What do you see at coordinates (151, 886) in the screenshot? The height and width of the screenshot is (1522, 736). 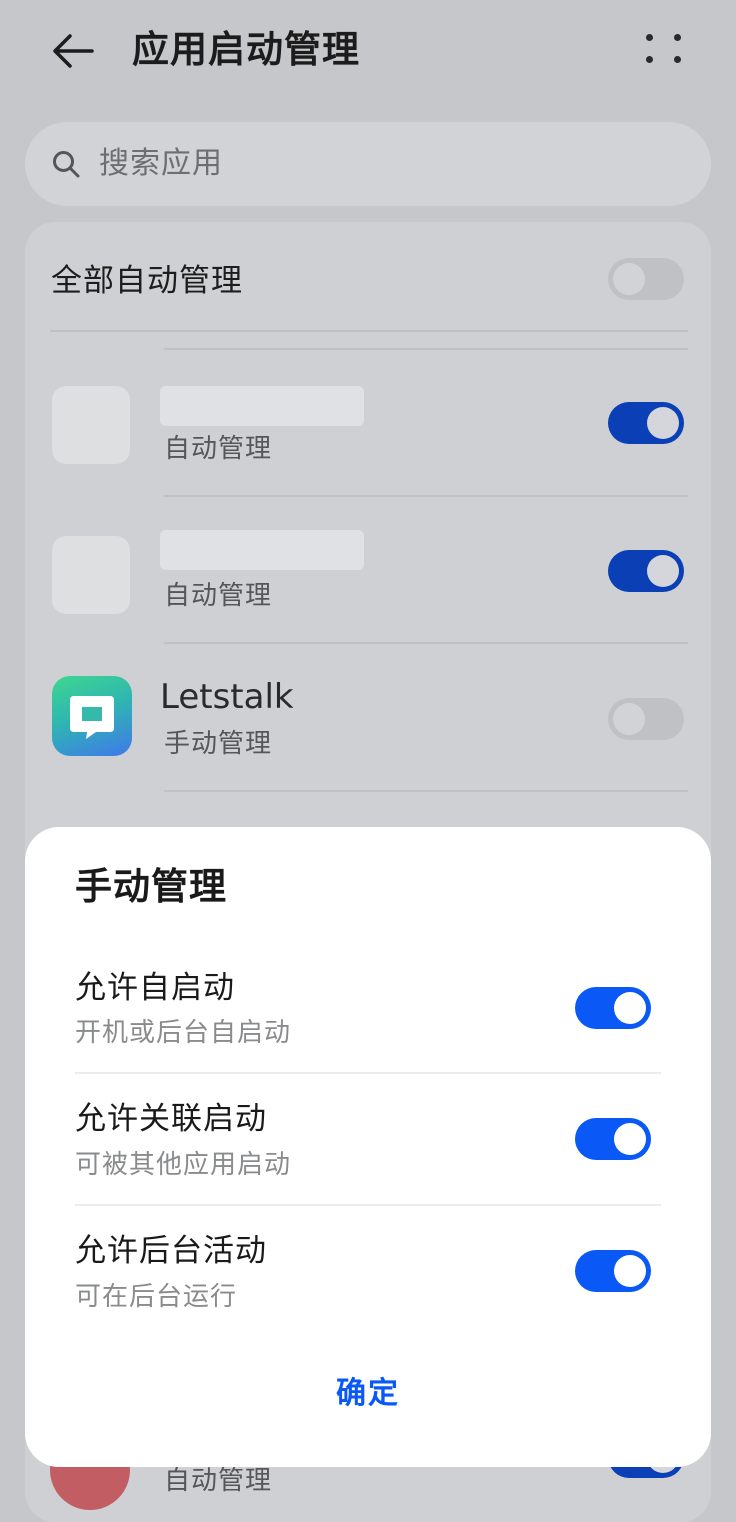 I see `sheet-title: 手动管理` at bounding box center [151, 886].